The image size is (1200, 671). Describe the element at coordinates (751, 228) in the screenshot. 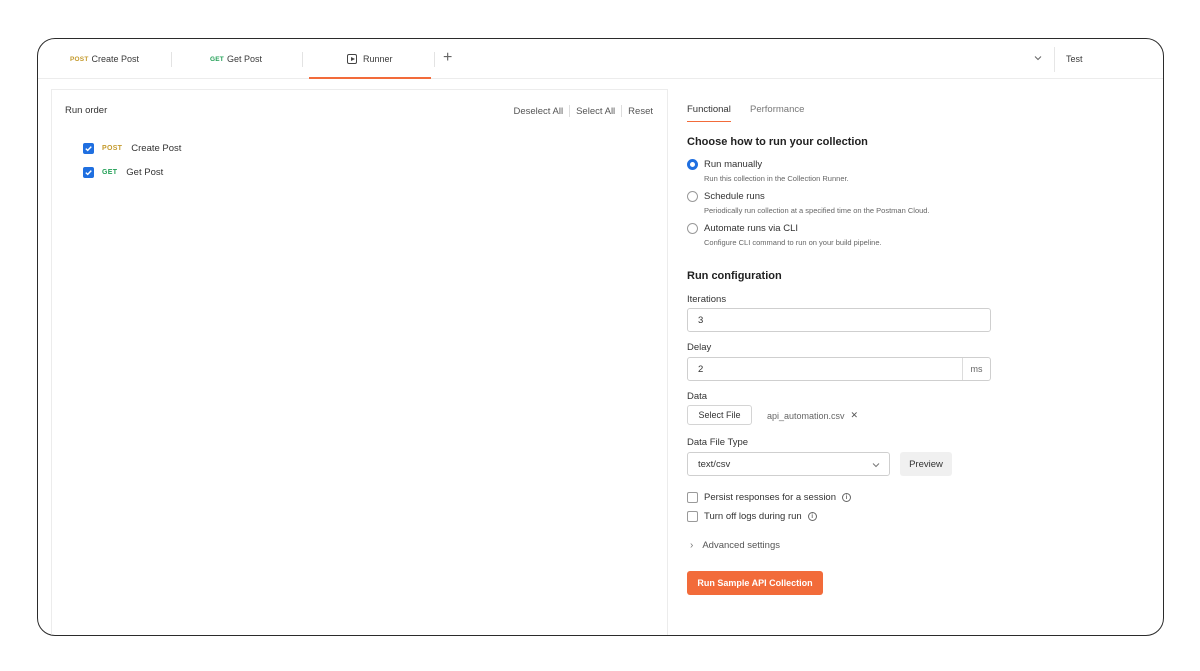

I see `option-label: Automate runs via CLI` at that location.